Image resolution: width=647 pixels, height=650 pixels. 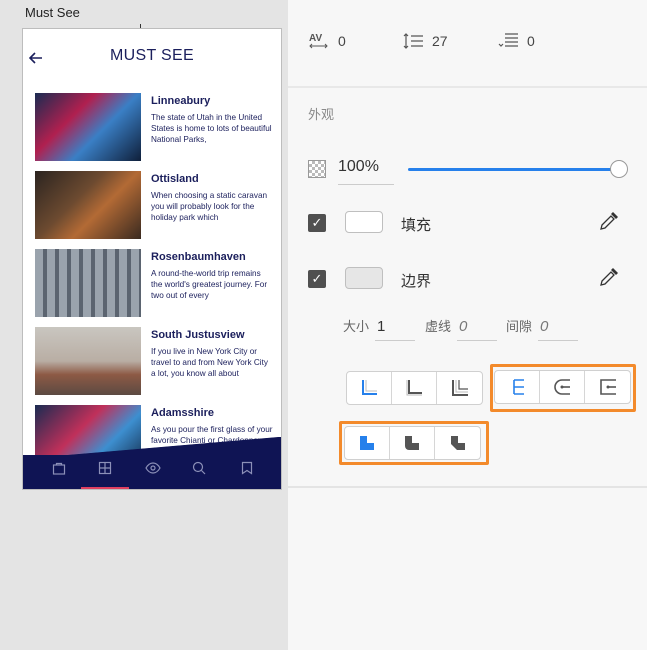 I want to click on artboard-name: Must See, so click(x=52, y=12).